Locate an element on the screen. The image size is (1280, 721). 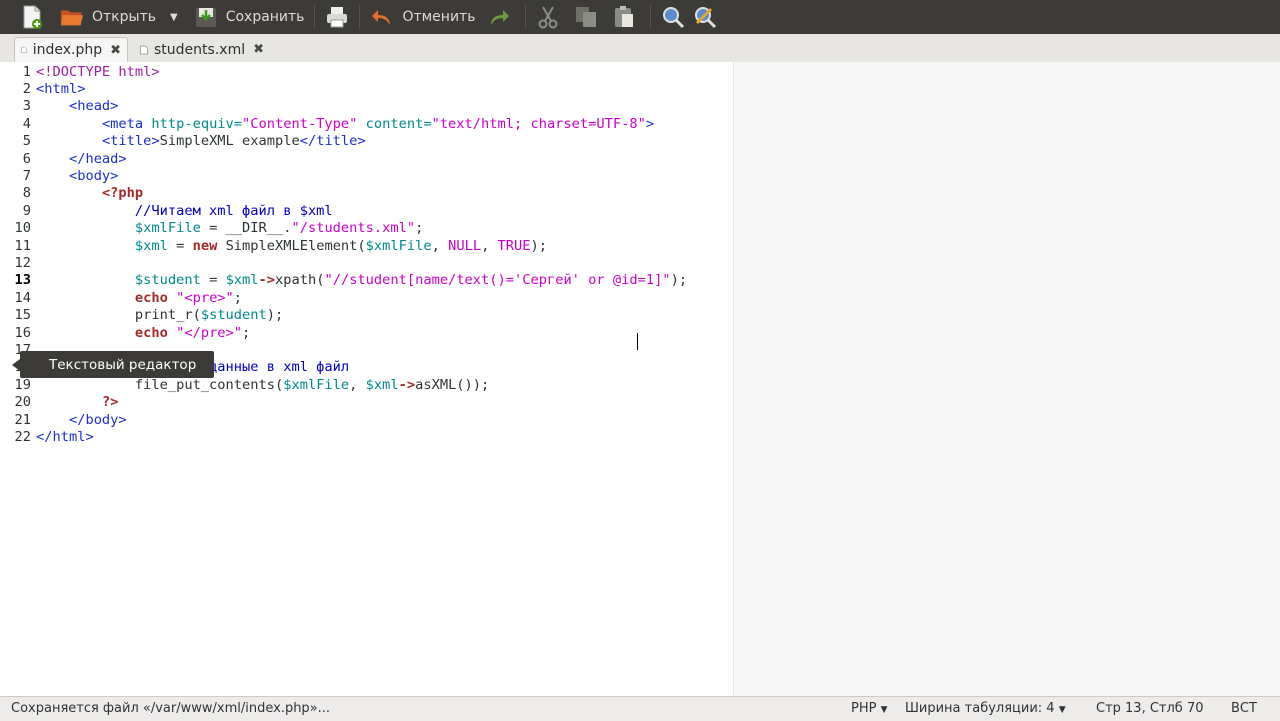
line-number: 5 is located at coordinates (26, 141).